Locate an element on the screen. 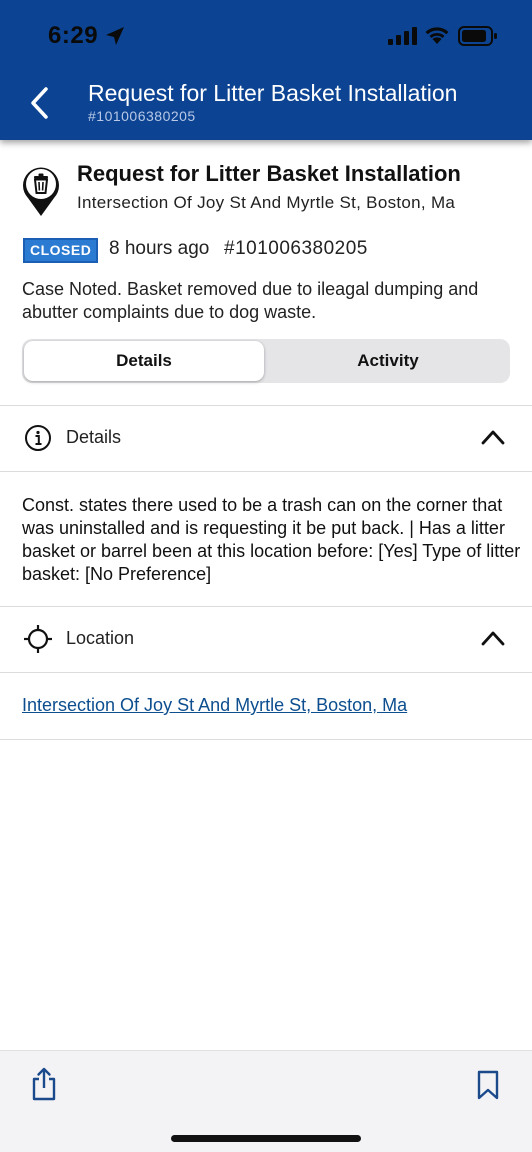 This screenshot has width=532, height=1152. status-badge: CLOSED is located at coordinates (61, 250).